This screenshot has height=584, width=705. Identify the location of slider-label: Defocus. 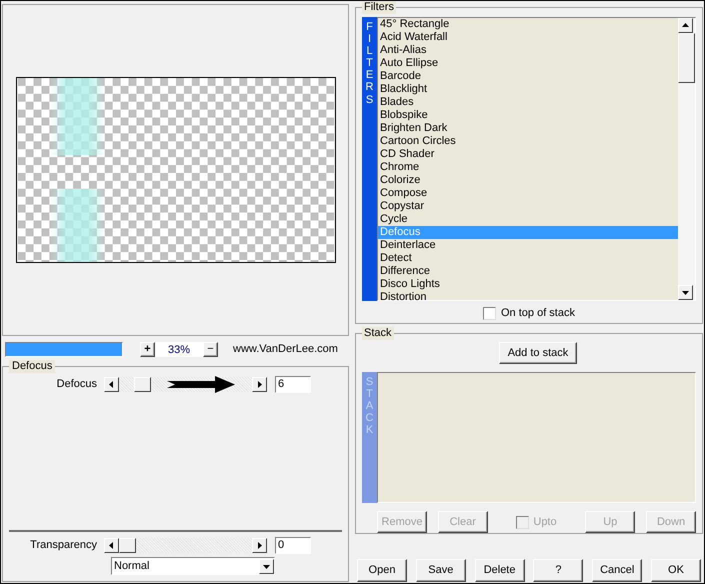
(77, 384).